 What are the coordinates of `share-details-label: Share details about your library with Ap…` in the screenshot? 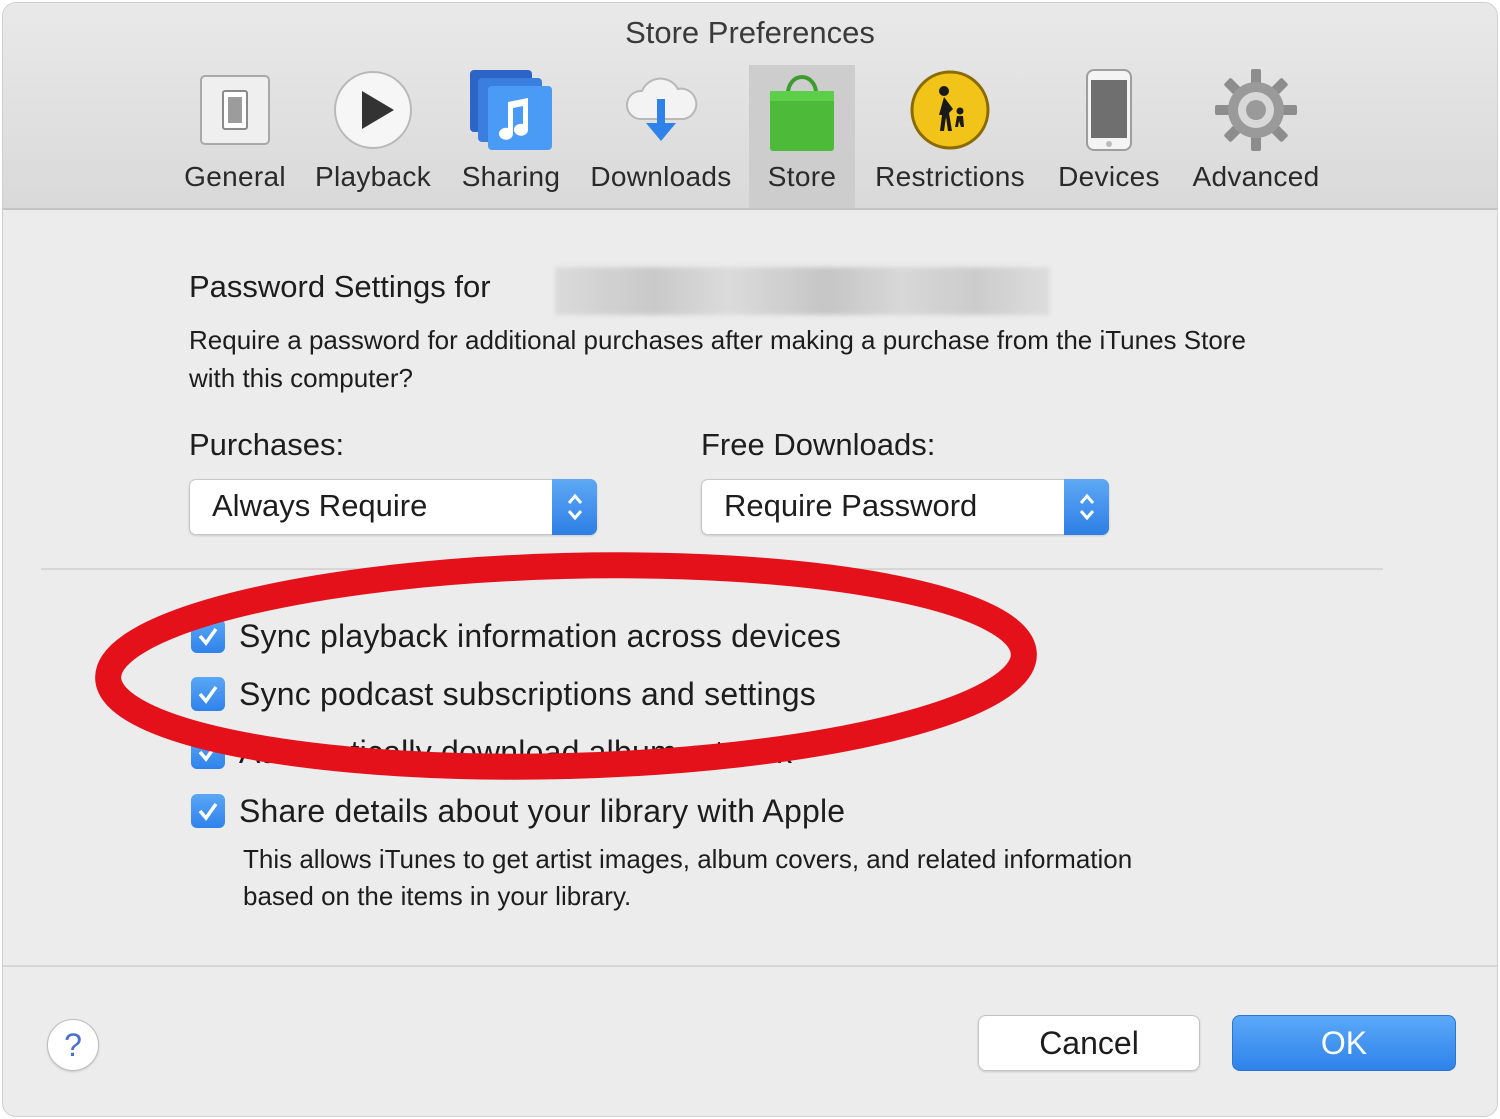 It's located at (542, 810).